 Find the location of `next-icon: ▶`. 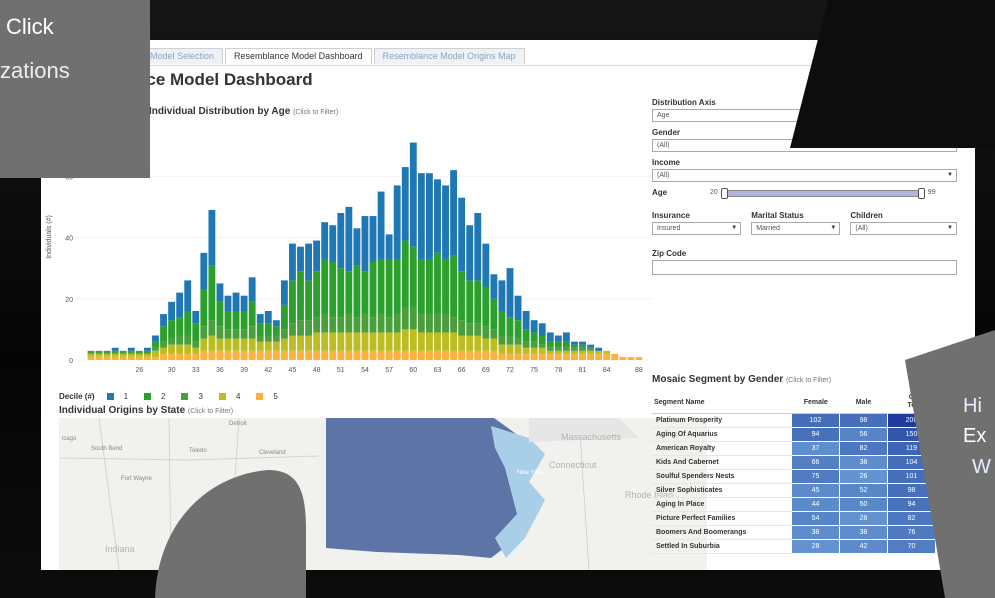

next-icon: ▶ is located at coordinates (949, 83).